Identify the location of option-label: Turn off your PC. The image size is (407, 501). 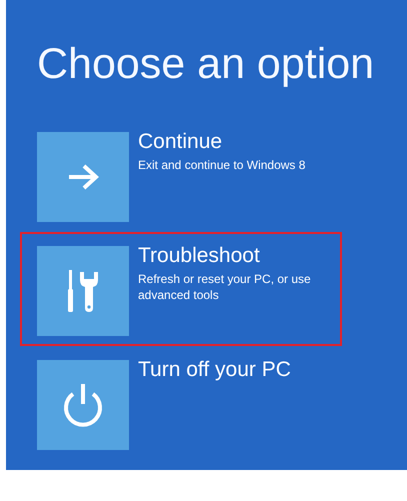
(214, 370).